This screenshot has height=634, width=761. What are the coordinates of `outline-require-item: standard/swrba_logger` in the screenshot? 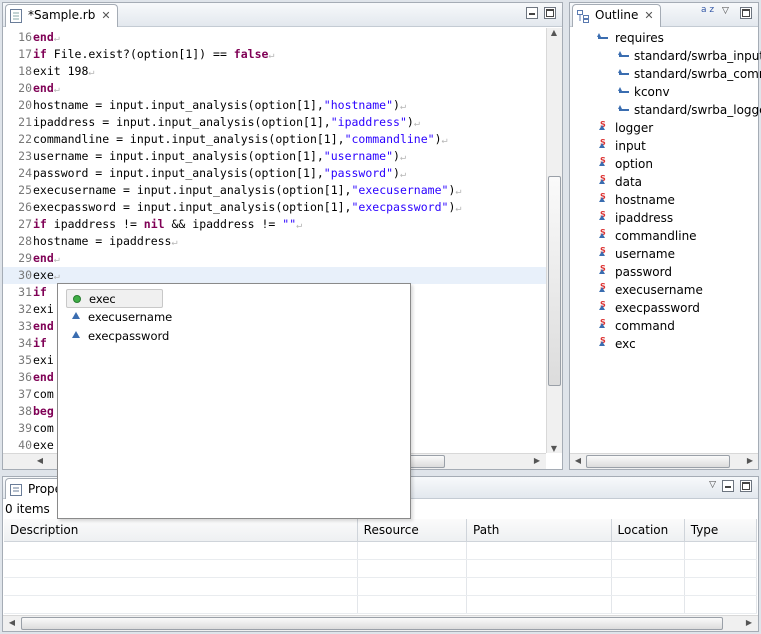 It's located at (689, 110).